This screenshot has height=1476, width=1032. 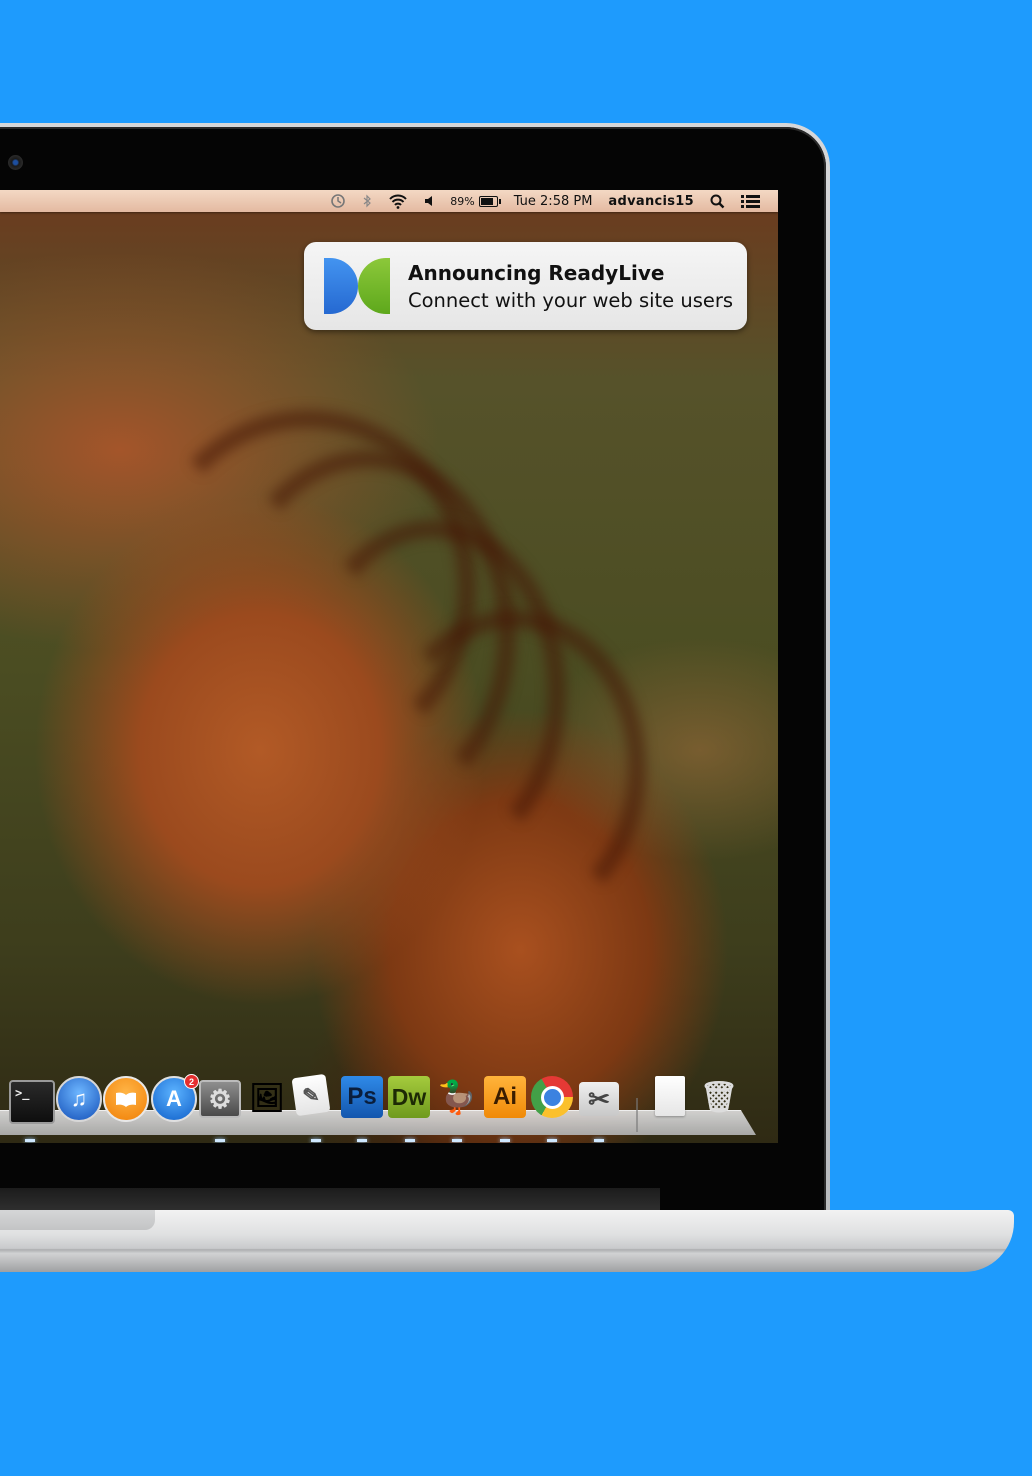 I want to click on dock-item-photoshop: Ps, so click(x=362, y=1097).